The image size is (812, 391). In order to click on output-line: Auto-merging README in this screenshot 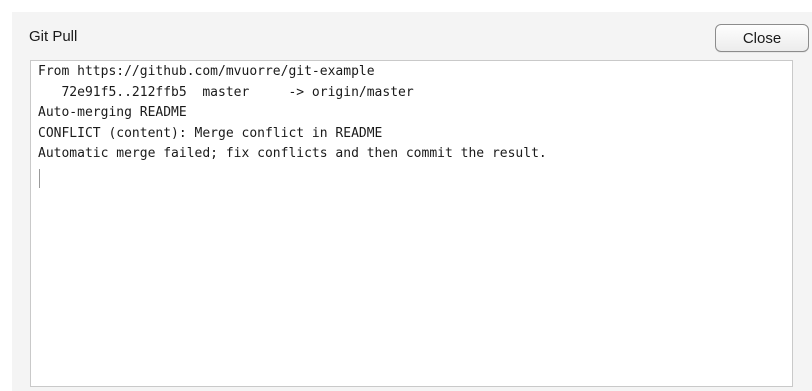, I will do `click(112, 112)`.